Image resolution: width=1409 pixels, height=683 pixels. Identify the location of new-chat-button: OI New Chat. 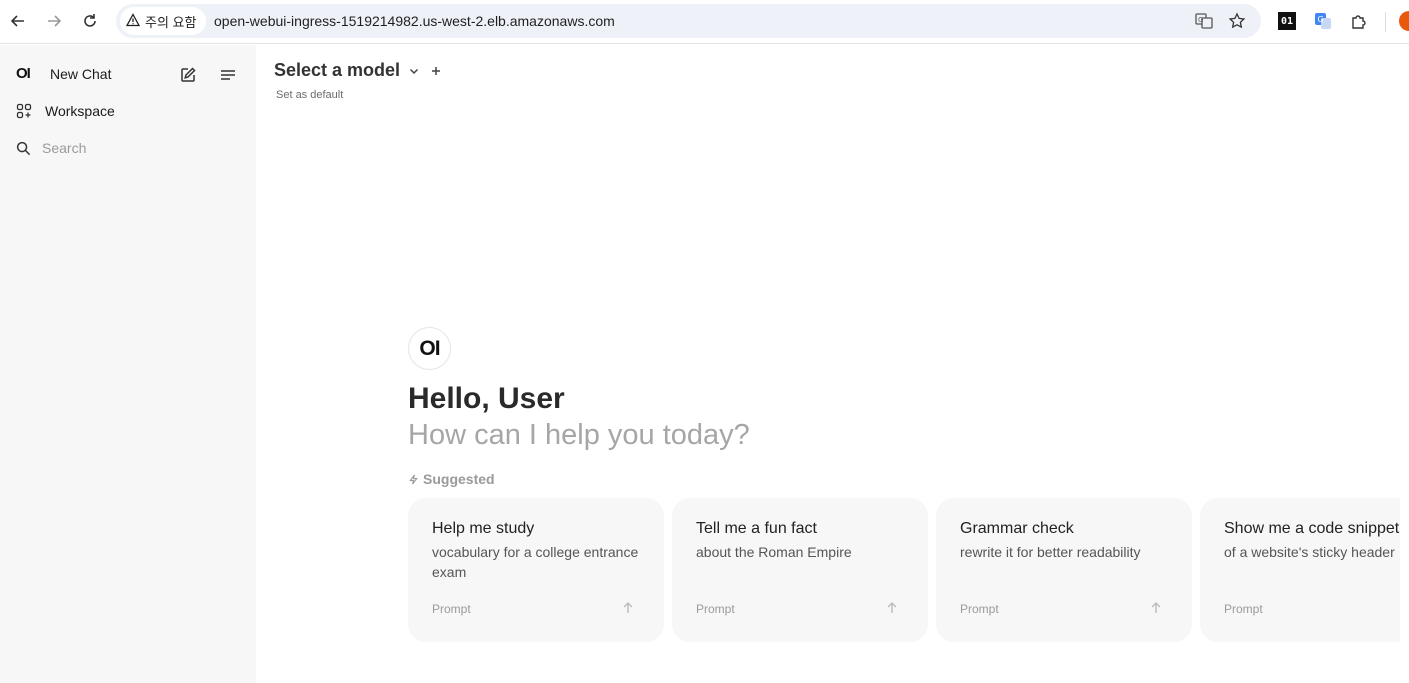
(63, 73).